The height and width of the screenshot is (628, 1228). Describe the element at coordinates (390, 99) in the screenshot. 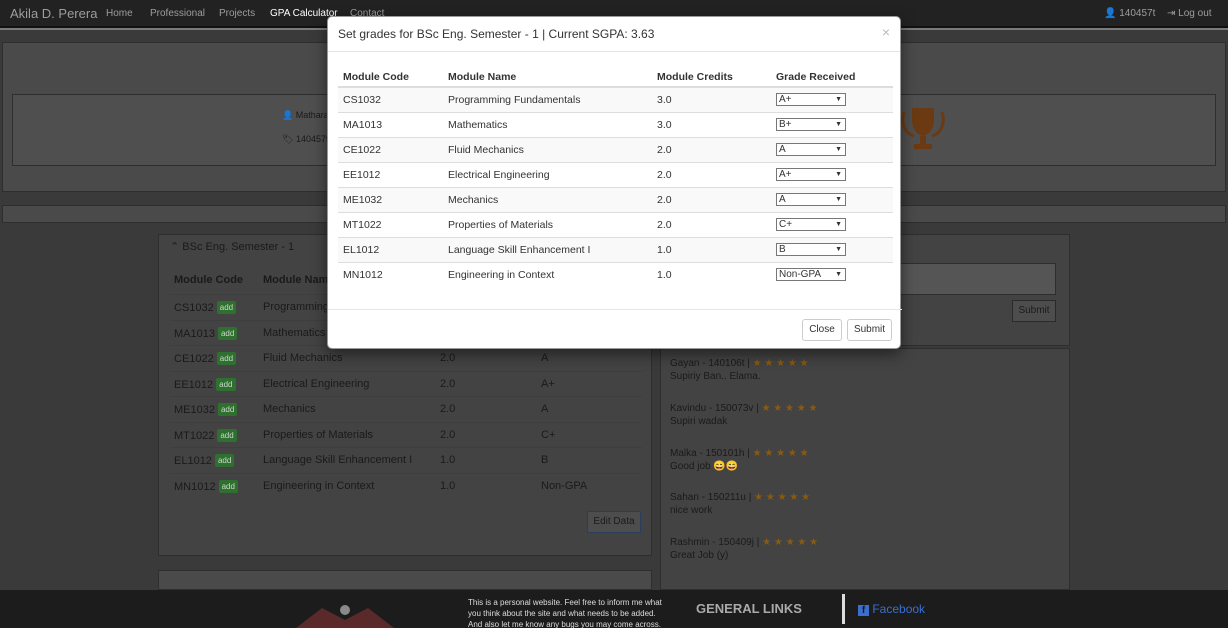

I see `module-code: CS1032` at that location.